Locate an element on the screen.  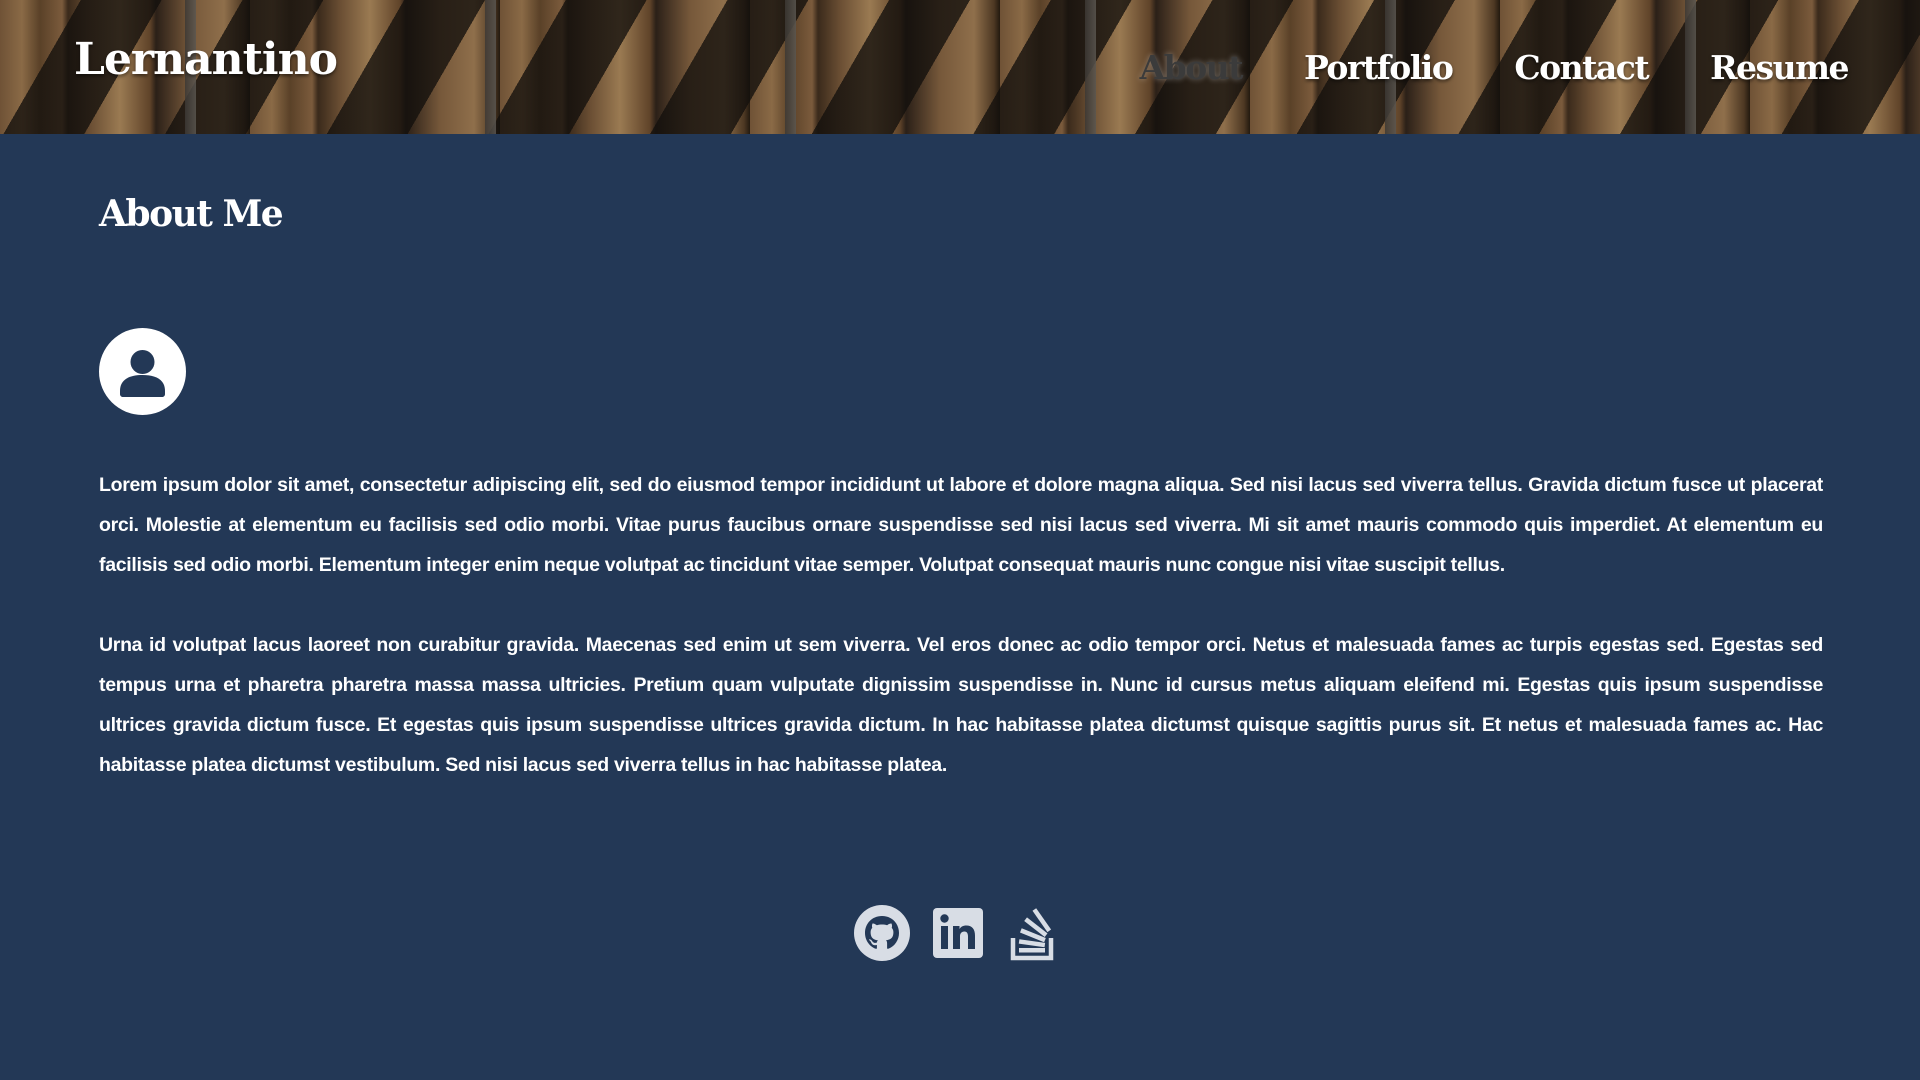
github-icon is located at coordinates (882, 933).